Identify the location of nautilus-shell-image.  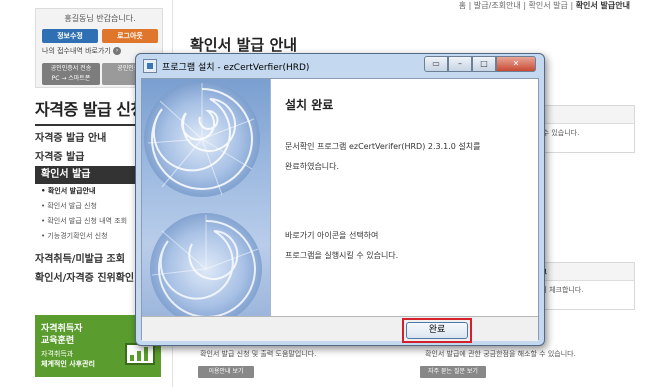
(206, 197).